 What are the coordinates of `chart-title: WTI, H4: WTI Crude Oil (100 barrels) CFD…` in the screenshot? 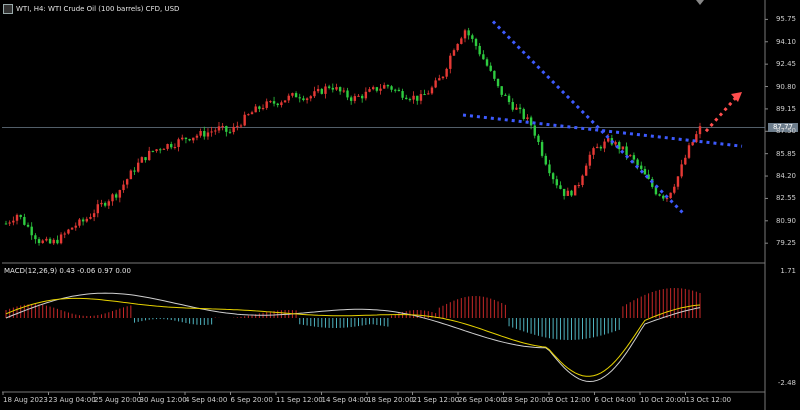 It's located at (91, 9).